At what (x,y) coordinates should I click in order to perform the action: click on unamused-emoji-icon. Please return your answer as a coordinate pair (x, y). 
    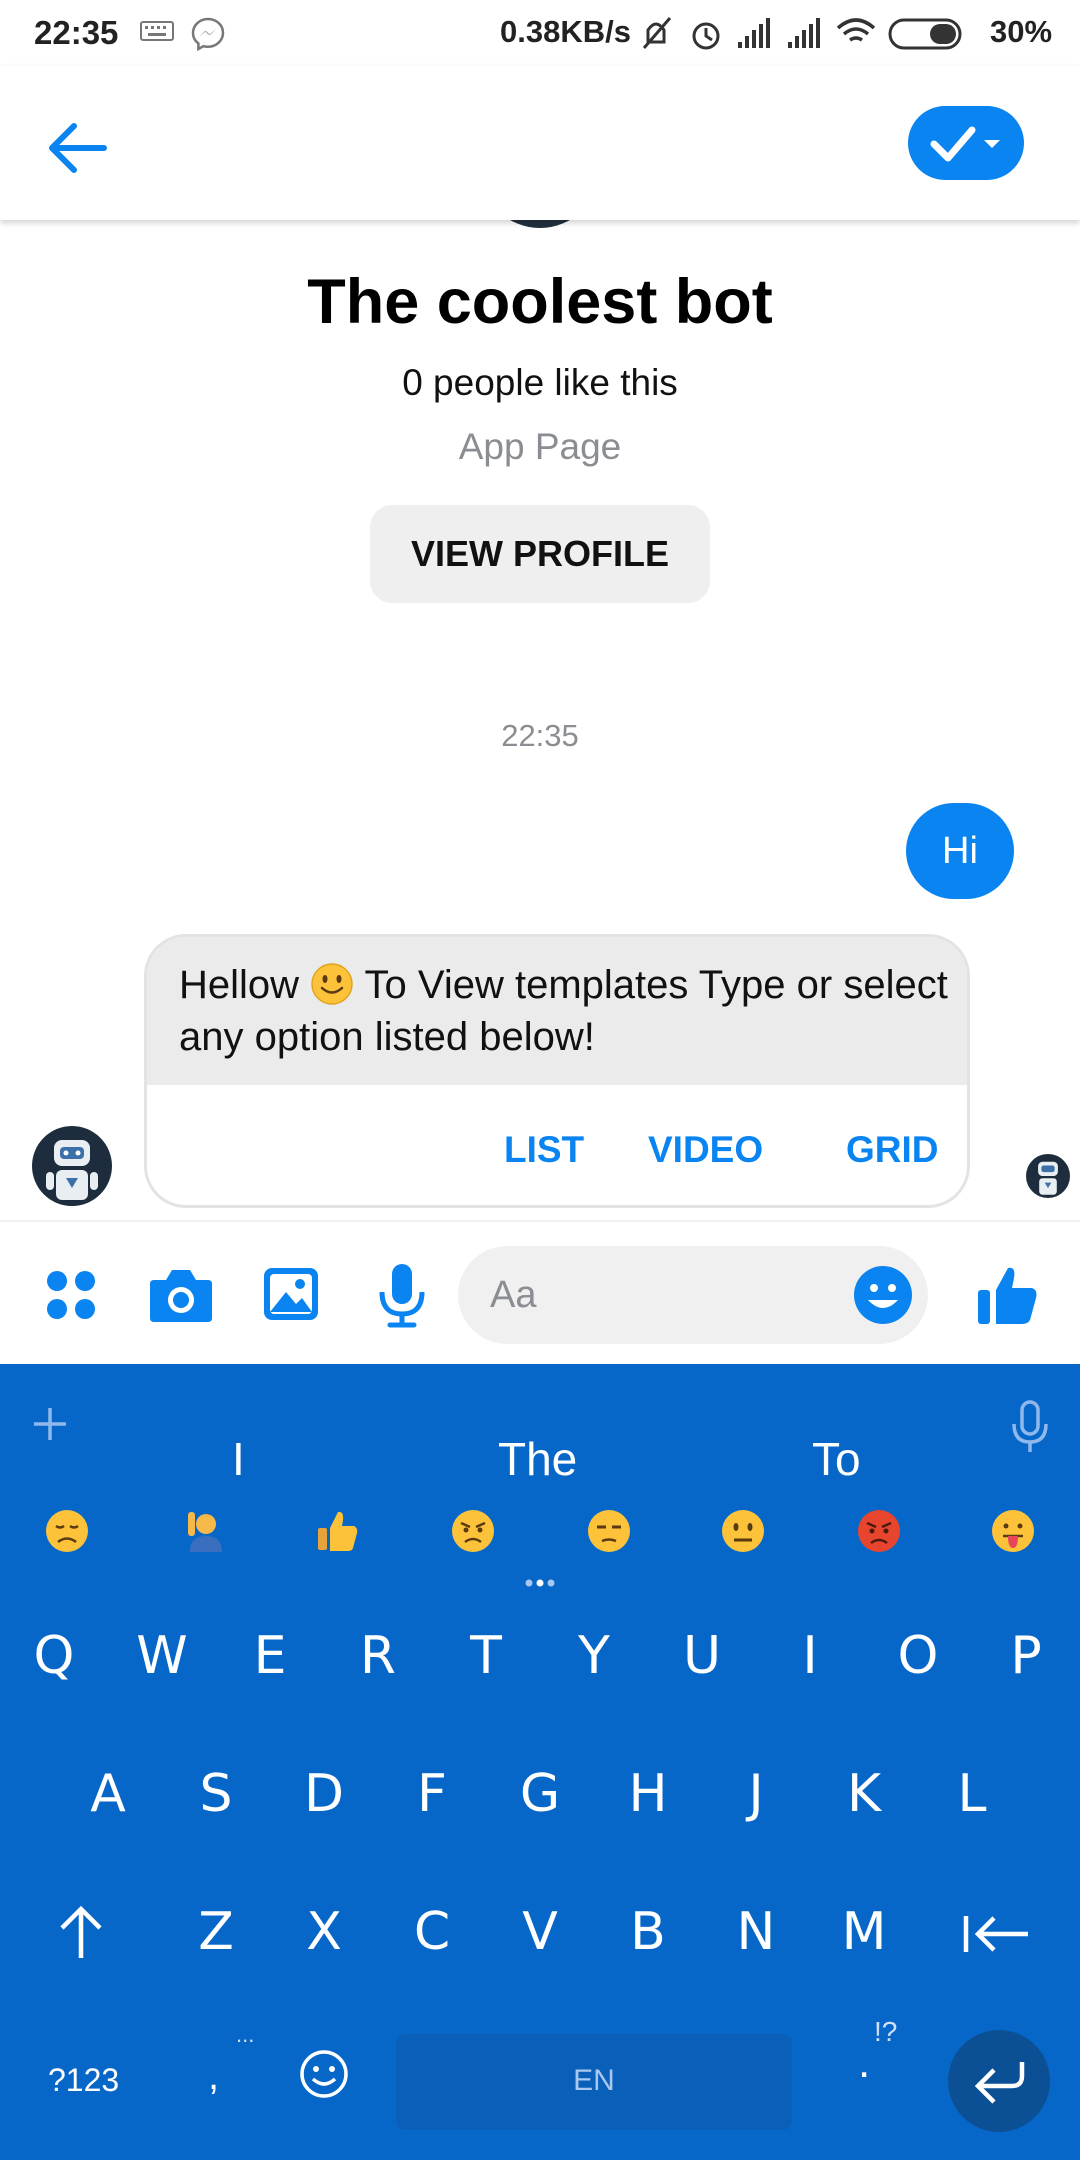
    Looking at the image, I should click on (609, 1531).